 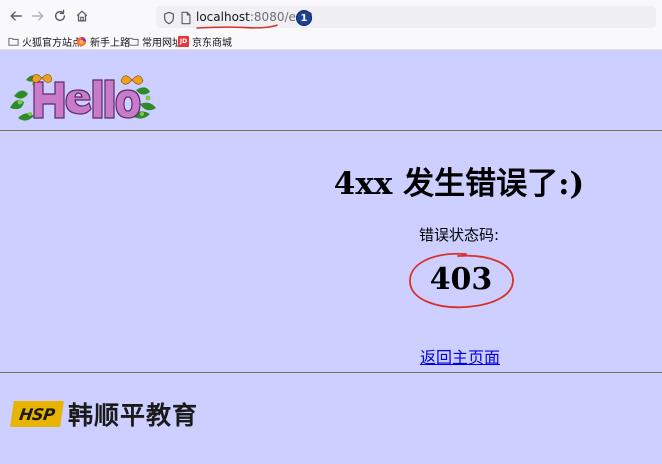 I want to click on bookmark-jd-mall: JD 京东商城, so click(x=205, y=41).